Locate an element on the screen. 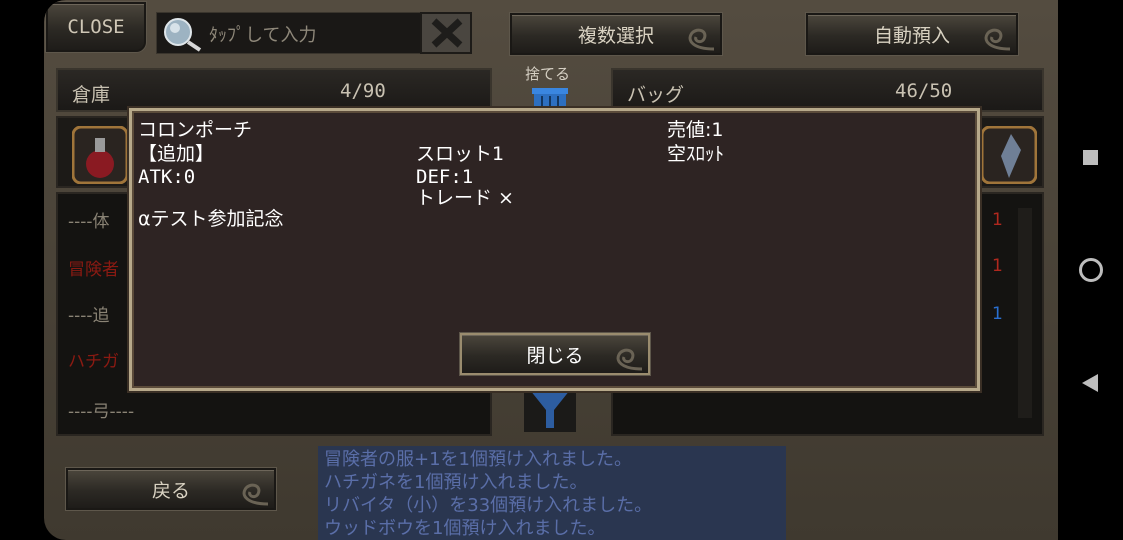 The height and width of the screenshot is (540, 1123). recents-square-icon is located at coordinates (1090, 157).